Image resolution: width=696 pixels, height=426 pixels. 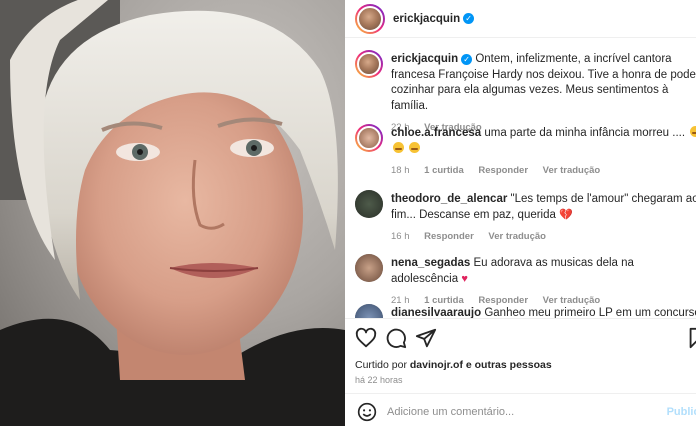 I want to click on save-icon, so click(x=691, y=338).